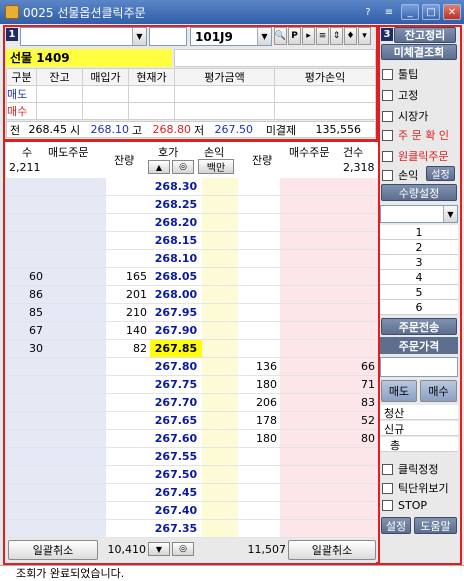  What do you see at coordinates (399, 391) in the screenshot?
I see `sell-button: 매도` at bounding box center [399, 391].